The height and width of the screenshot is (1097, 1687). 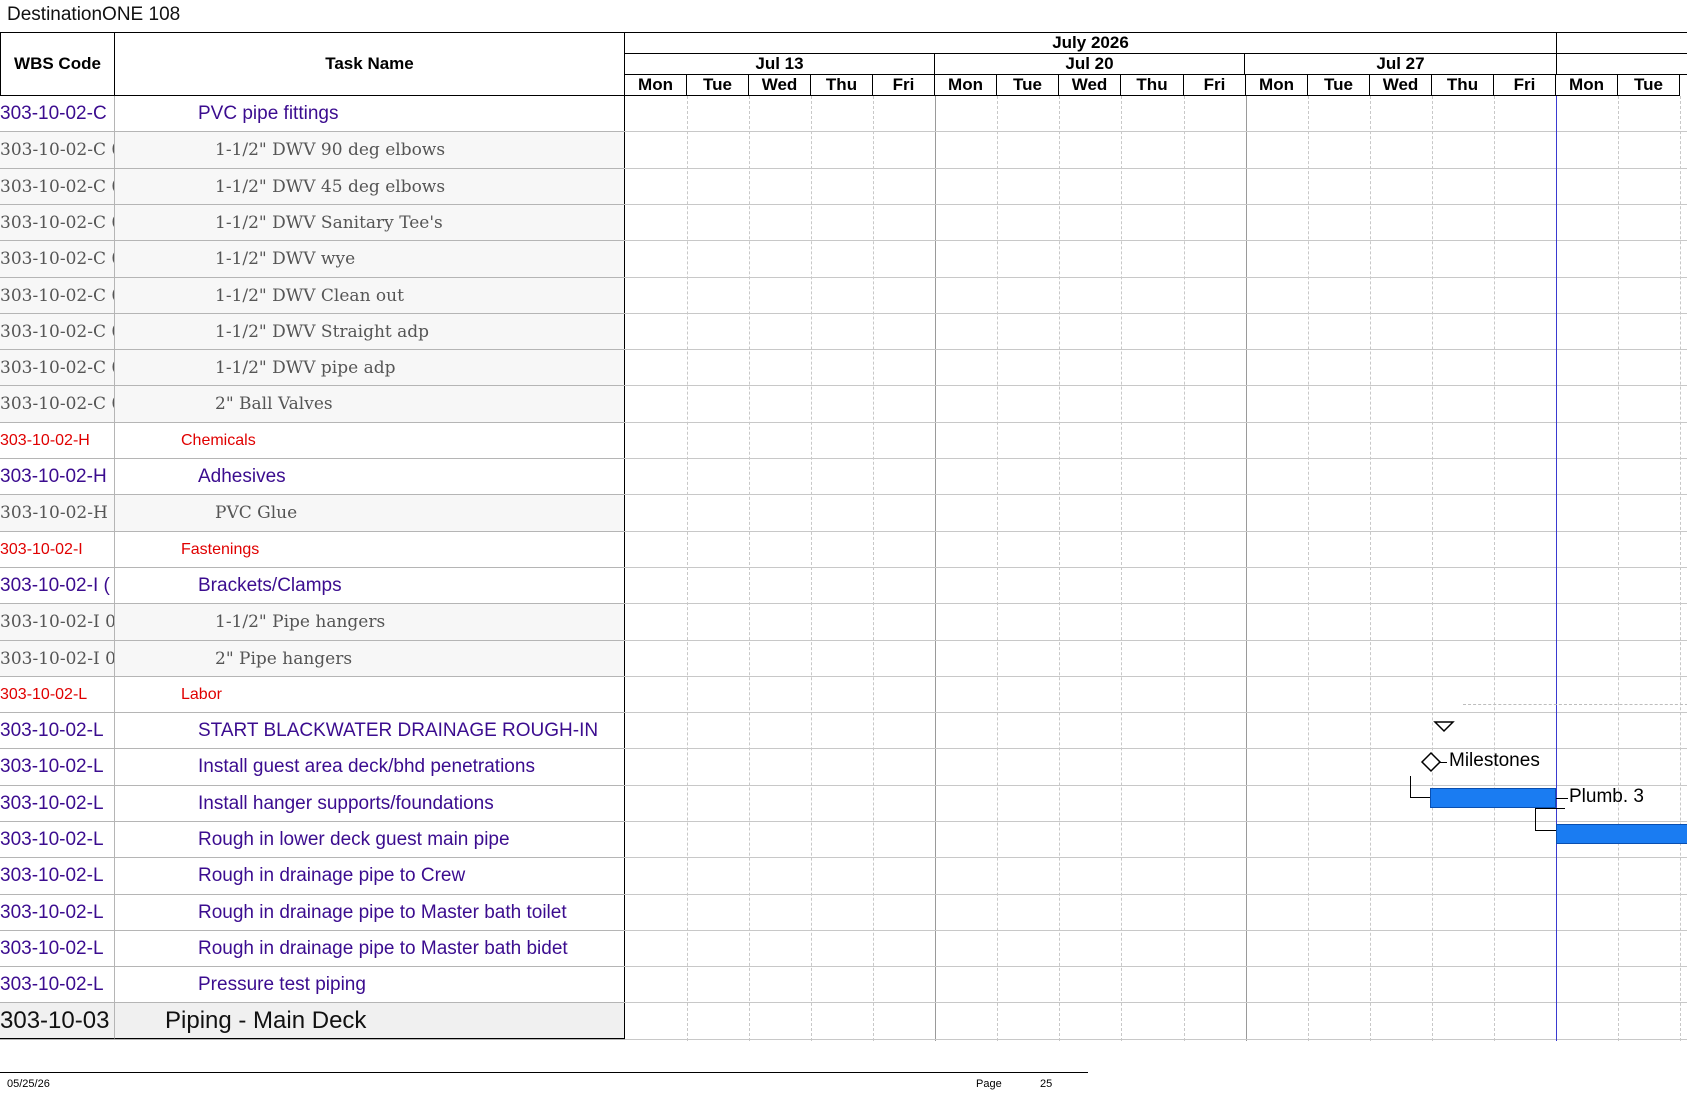 I want to click on timescale-week: Jul 27, so click(x=1401, y=64).